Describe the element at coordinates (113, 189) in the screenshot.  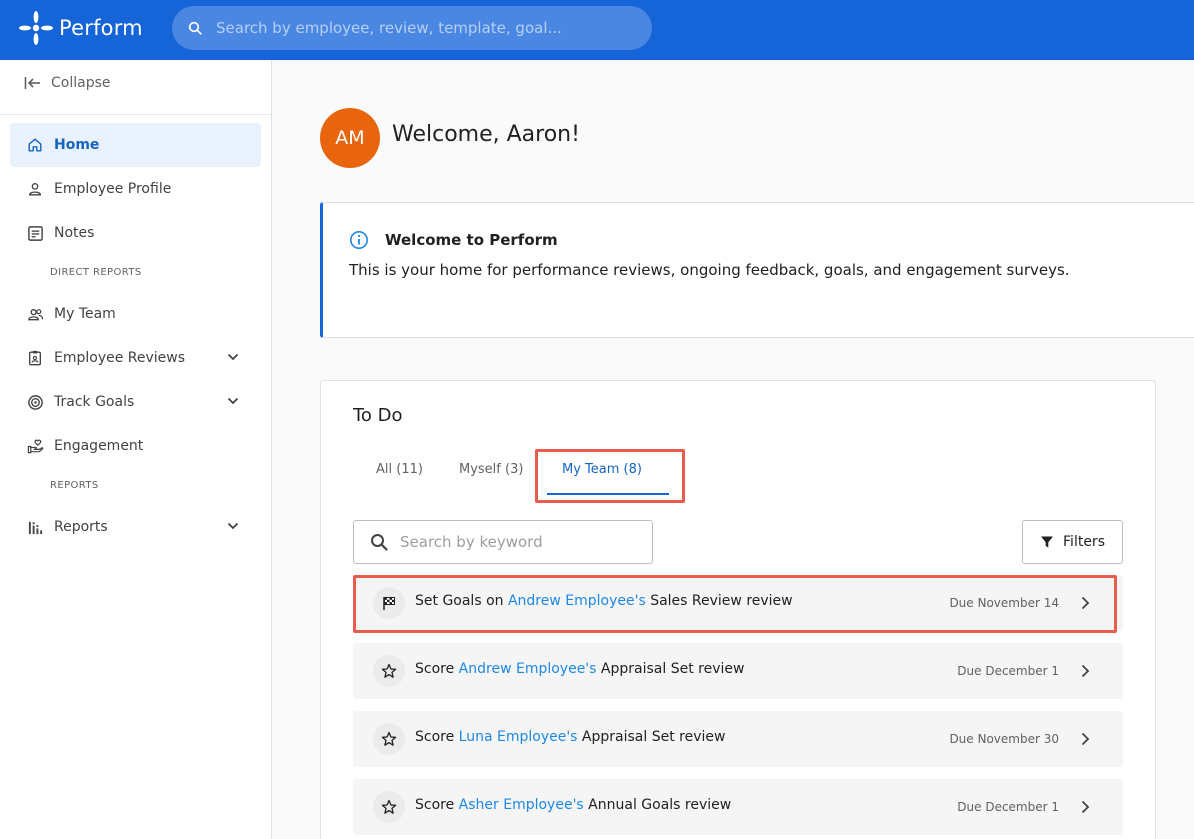
I see `sidebar-item-label: Employee Profile` at that location.